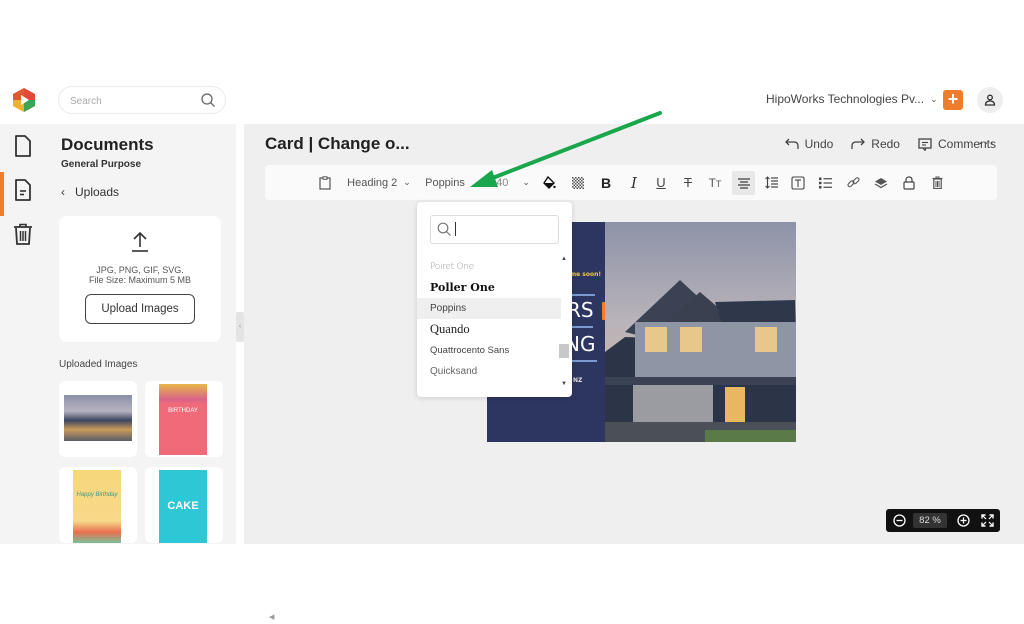 The height and width of the screenshot is (624, 1024). I want to click on birthday-card-image: BIRTHDAY, so click(183, 419).